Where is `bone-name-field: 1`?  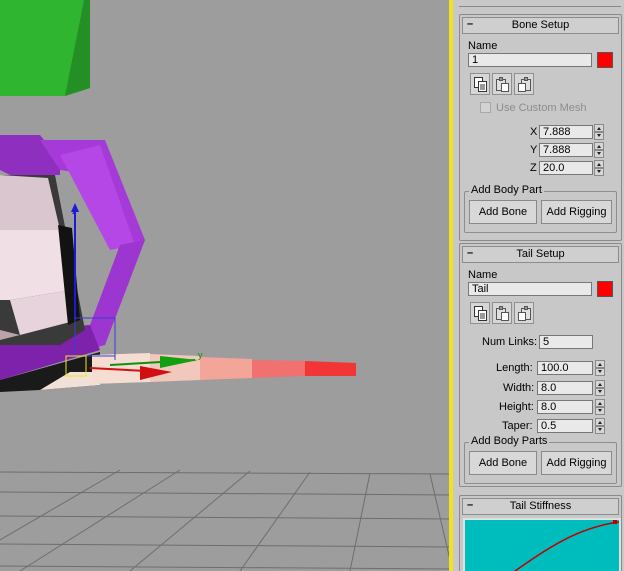
bone-name-field: 1 is located at coordinates (530, 60).